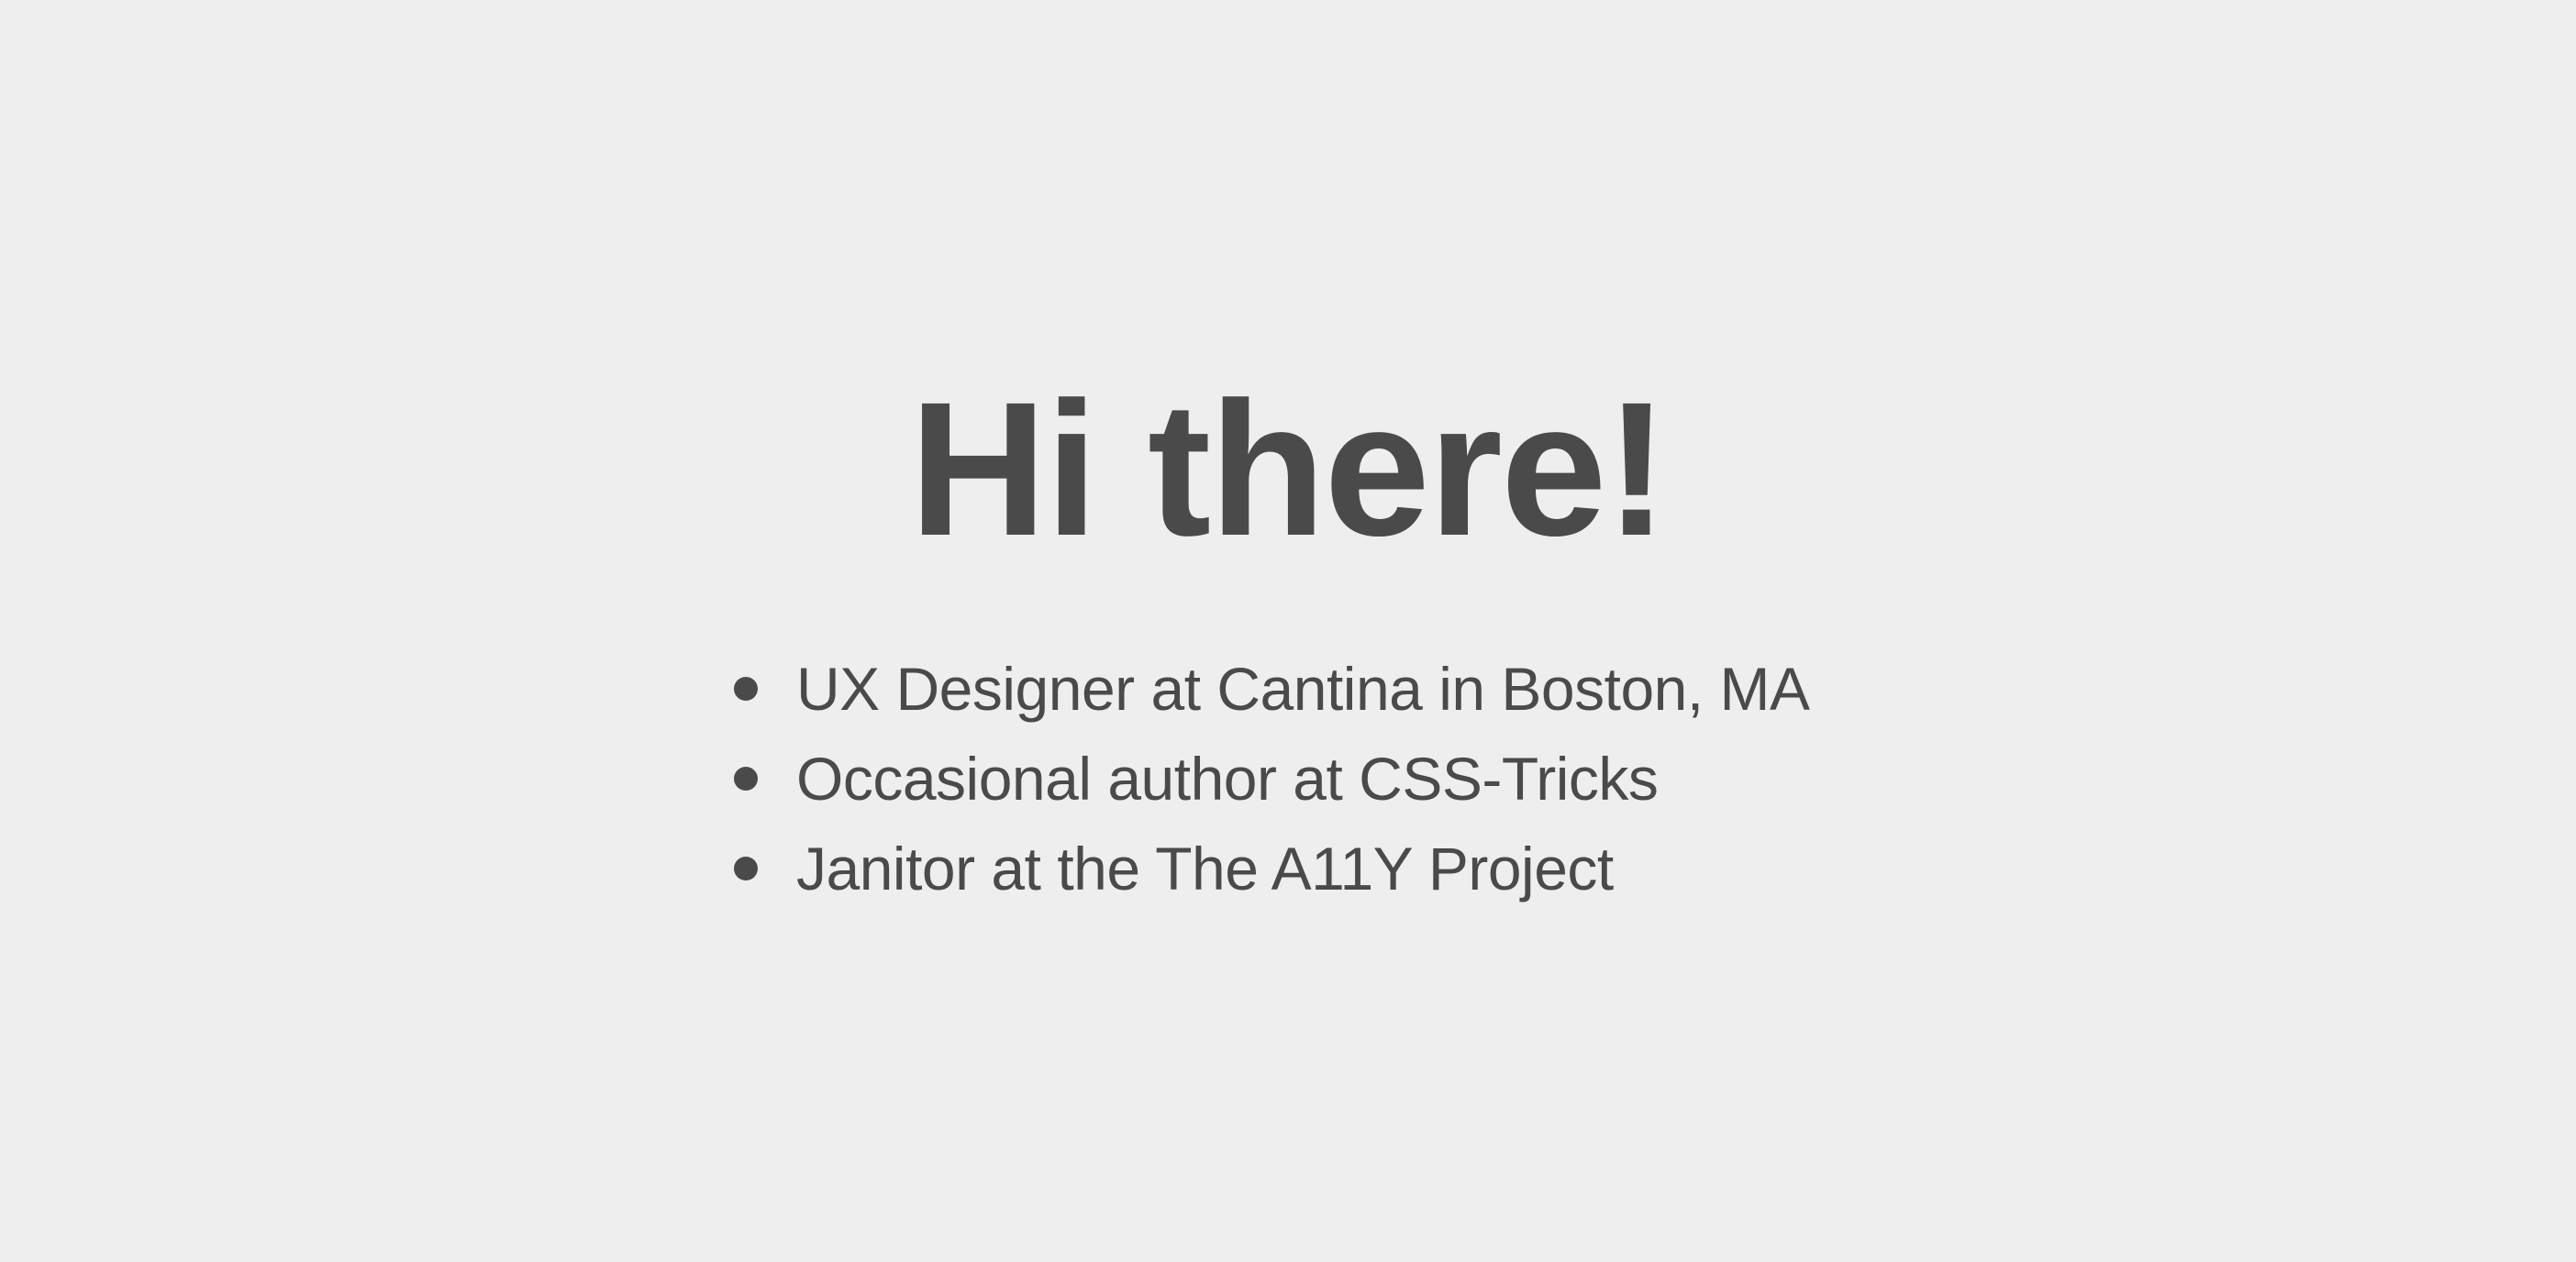 The height and width of the screenshot is (1262, 2576). What do you see at coordinates (1205, 868) in the screenshot?
I see `bio-item-text: Janitor at the The A11Y Project` at bounding box center [1205, 868].